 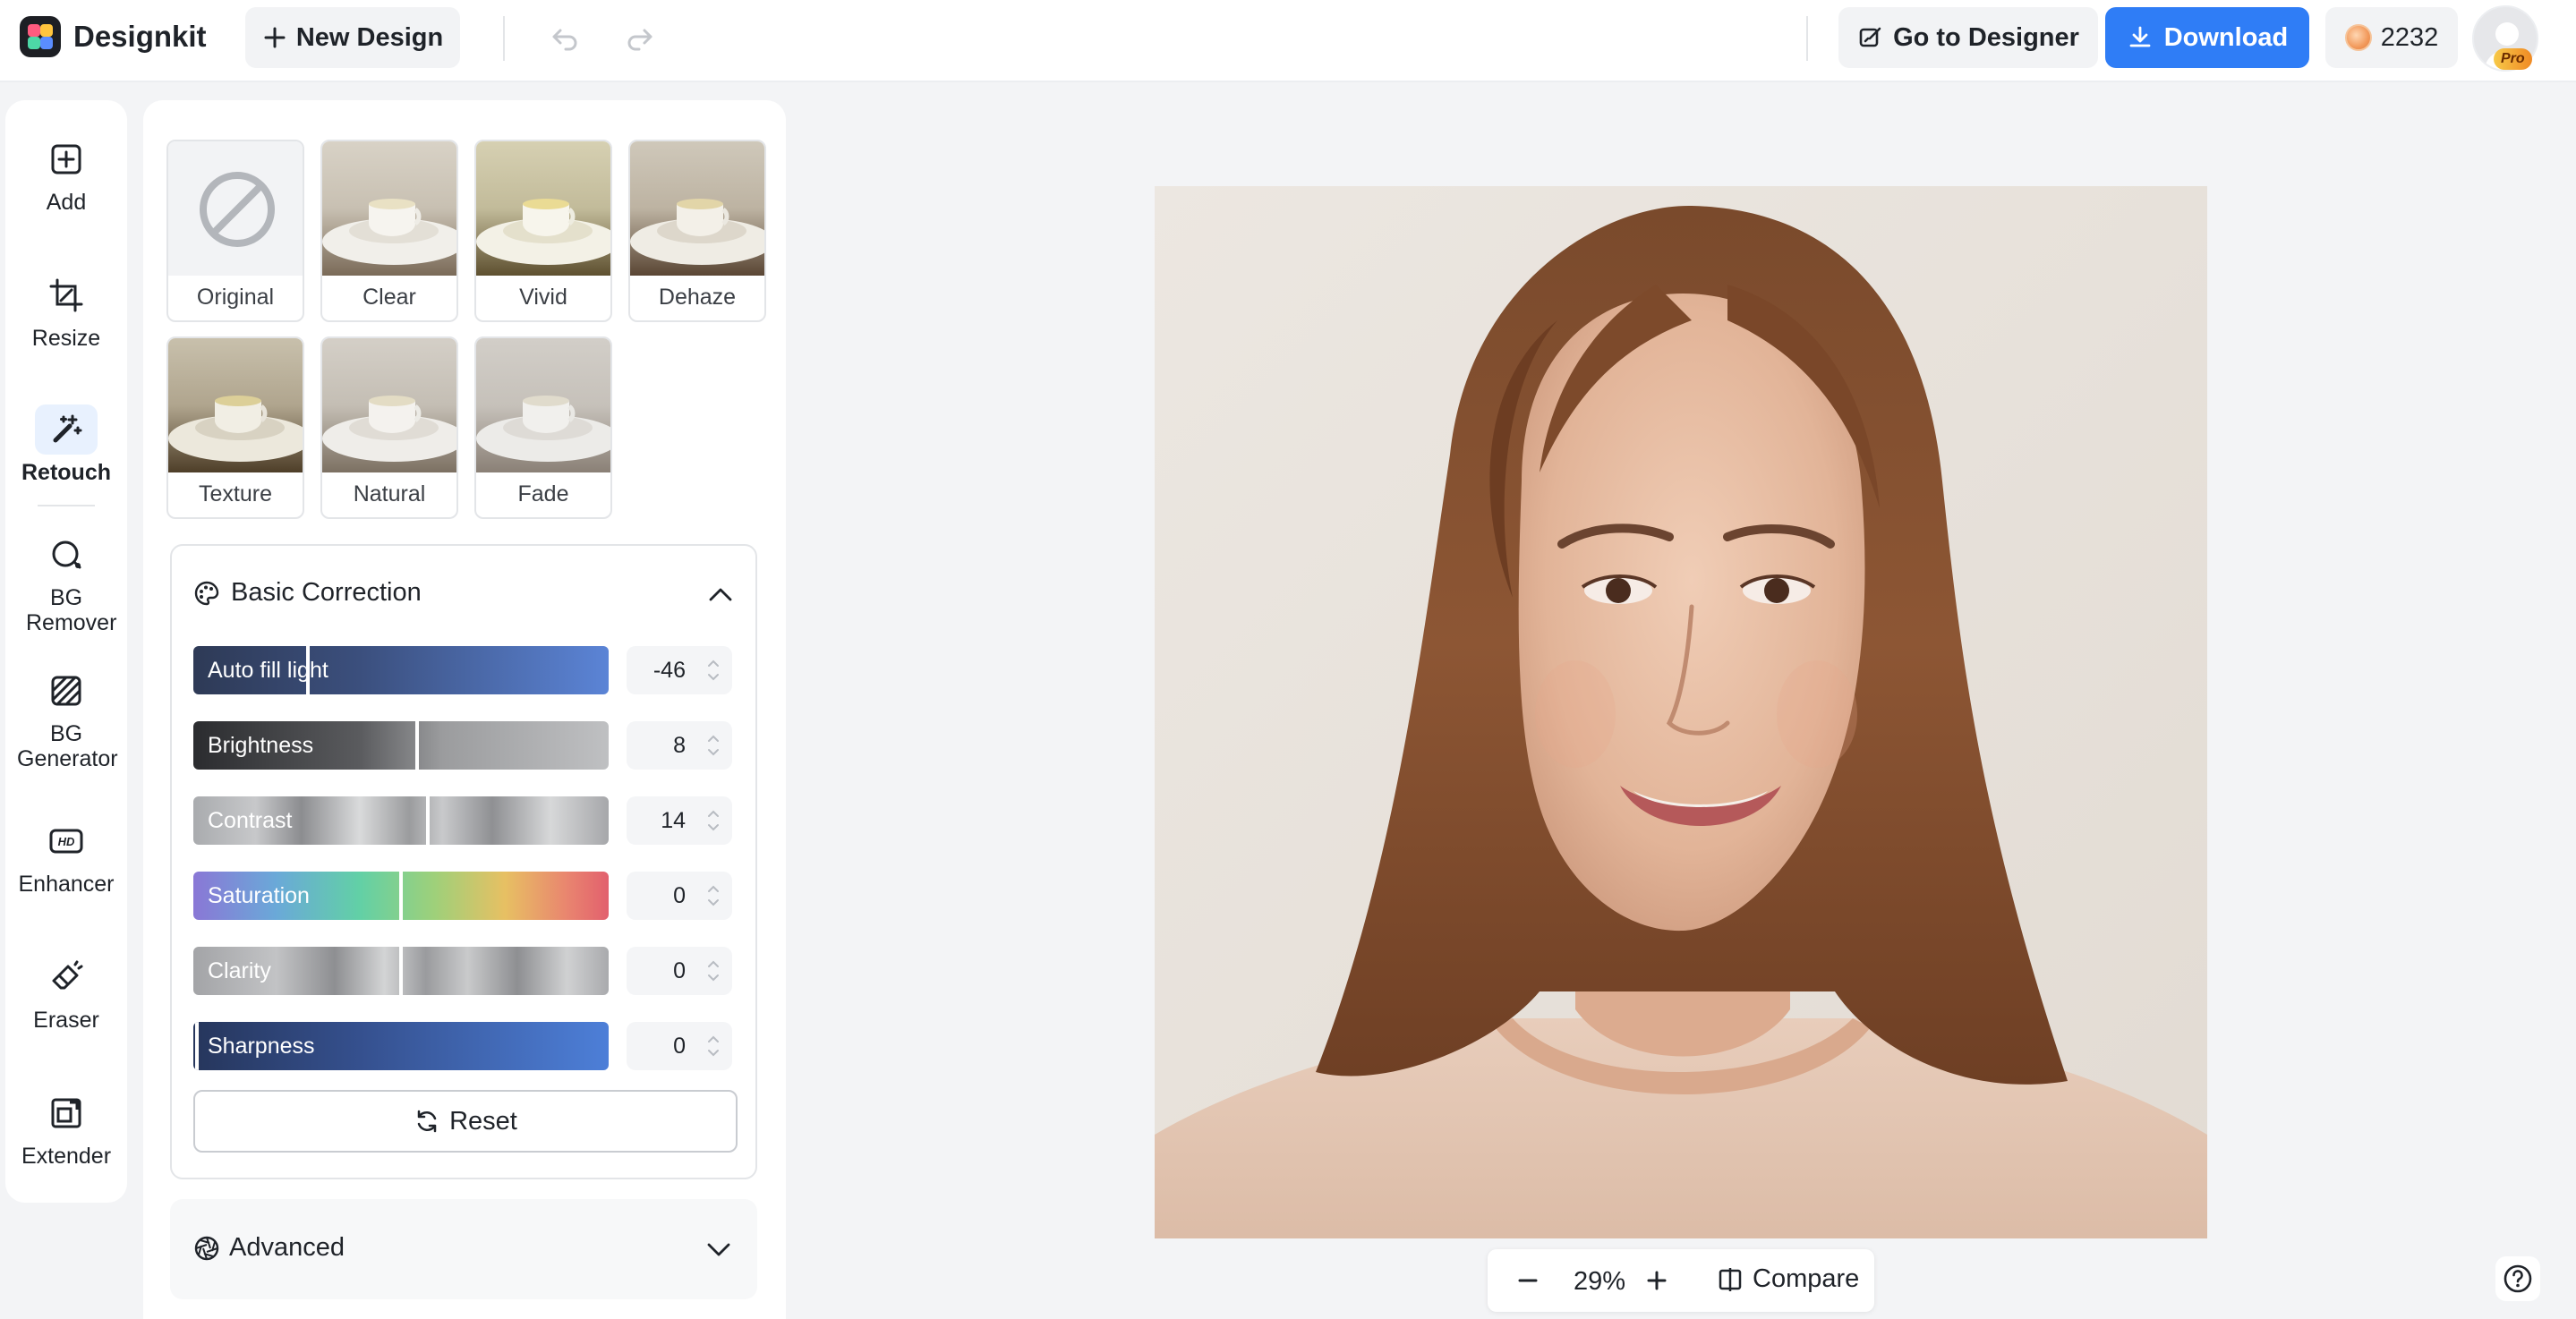 I want to click on no-filter-icon, so click(x=235, y=208).